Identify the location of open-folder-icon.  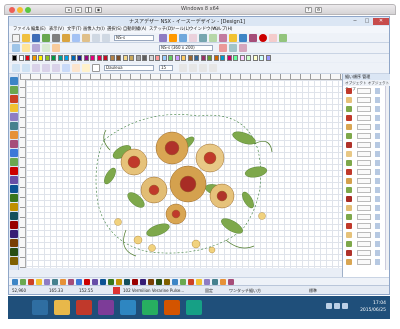
(26, 38).